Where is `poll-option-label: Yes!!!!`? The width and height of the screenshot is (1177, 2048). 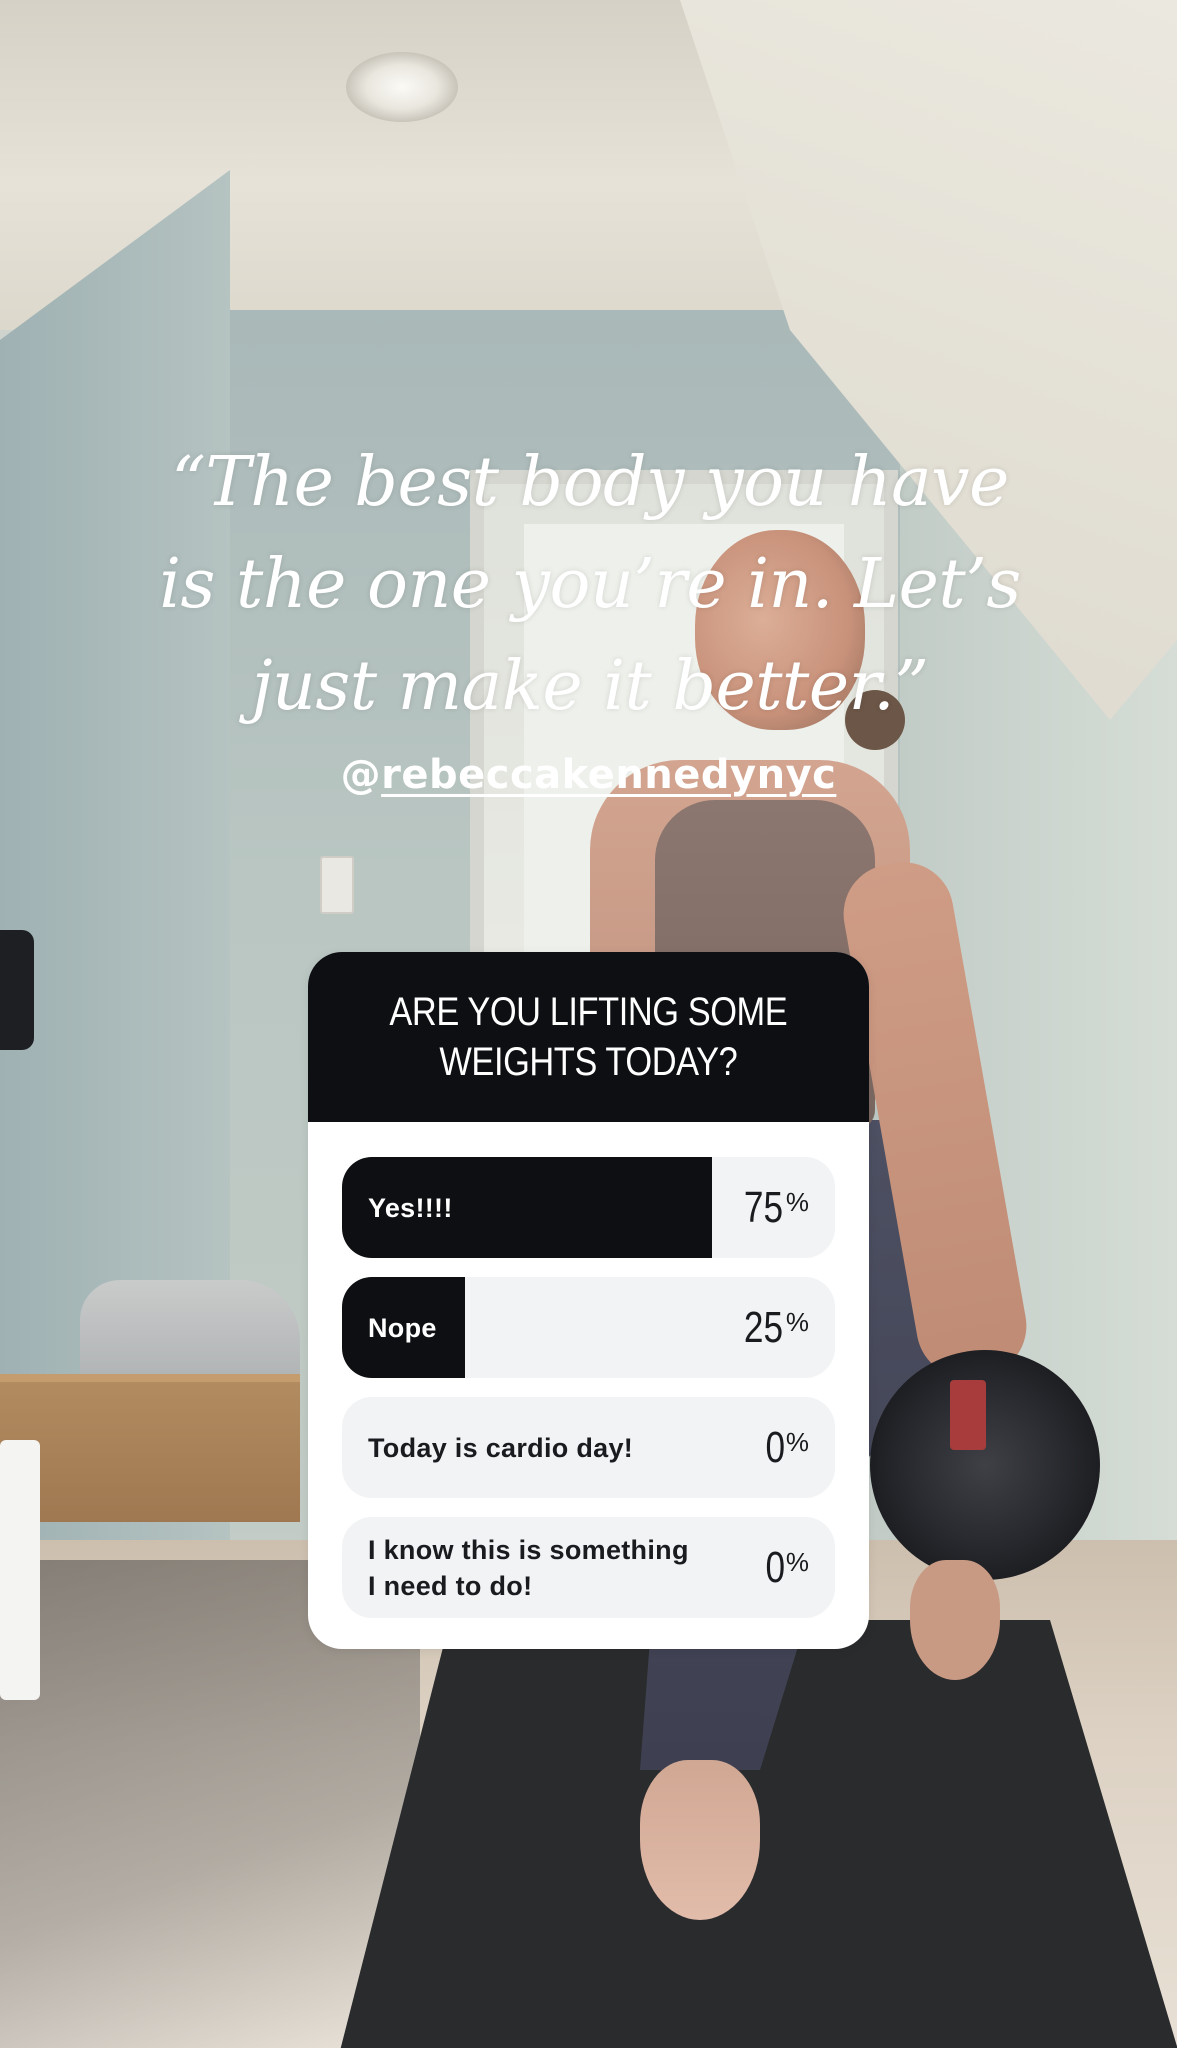
poll-option-label: Yes!!!! is located at coordinates (410, 1207).